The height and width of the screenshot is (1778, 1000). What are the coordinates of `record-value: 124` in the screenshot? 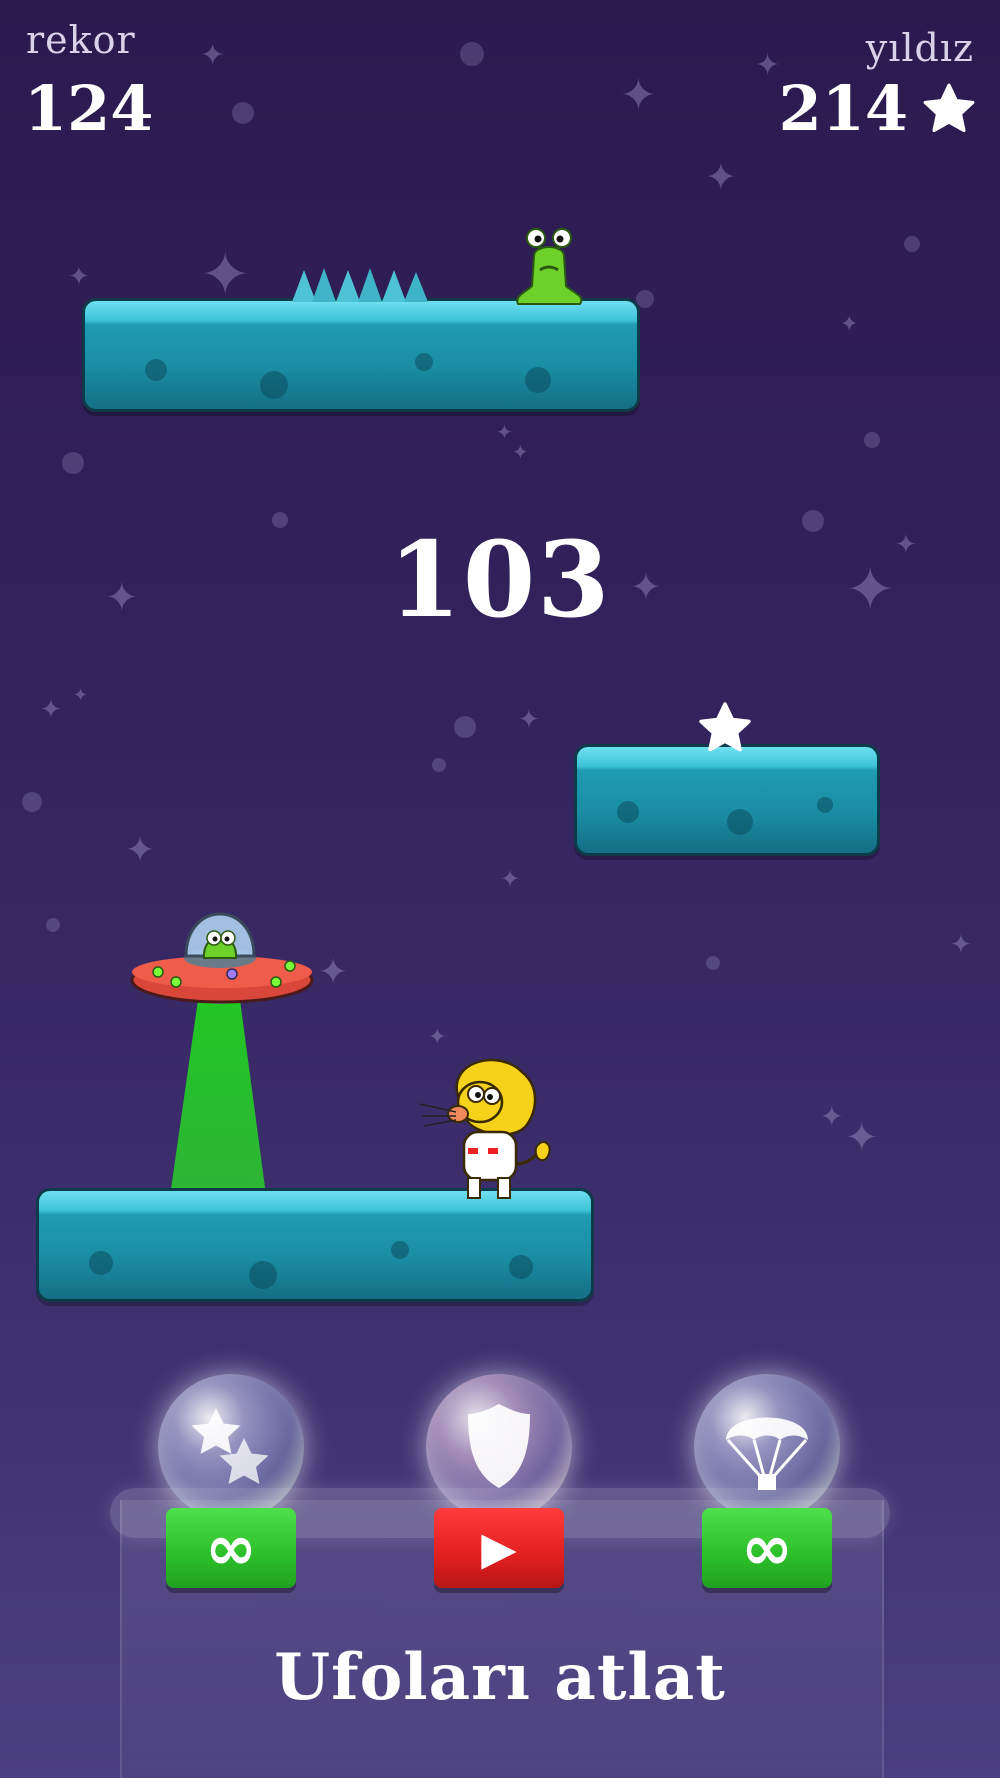 It's located at (89, 108).